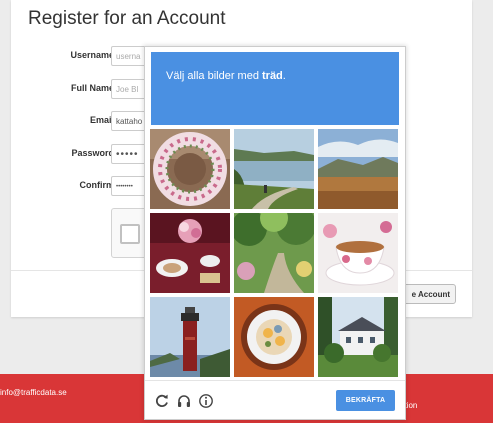 This screenshot has width=493, height=423. Describe the element at coordinates (358, 253) in the screenshot. I see `tile-teacup` at that location.